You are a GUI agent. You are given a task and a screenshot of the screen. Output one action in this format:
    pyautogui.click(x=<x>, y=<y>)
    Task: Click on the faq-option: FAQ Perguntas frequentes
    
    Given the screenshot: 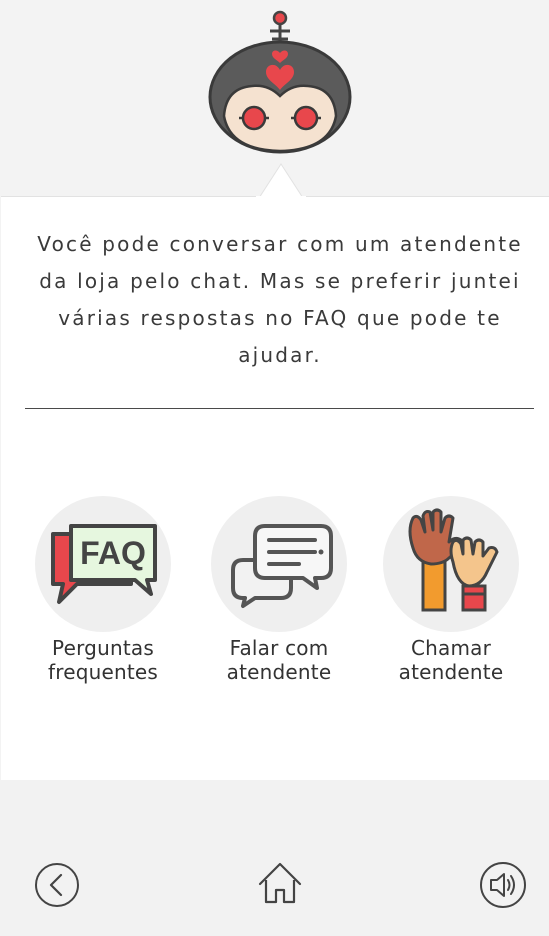 What is the action you would take?
    pyautogui.click(x=103, y=590)
    